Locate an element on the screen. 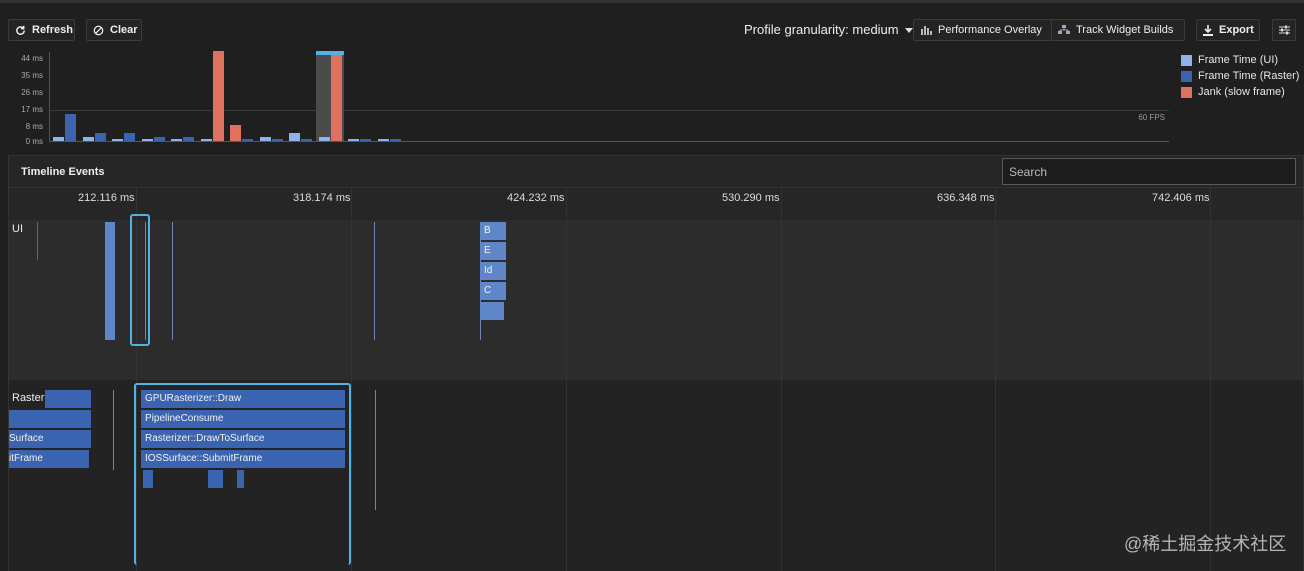  legend-label: Frame Time (Raster) is located at coordinates (1249, 76).